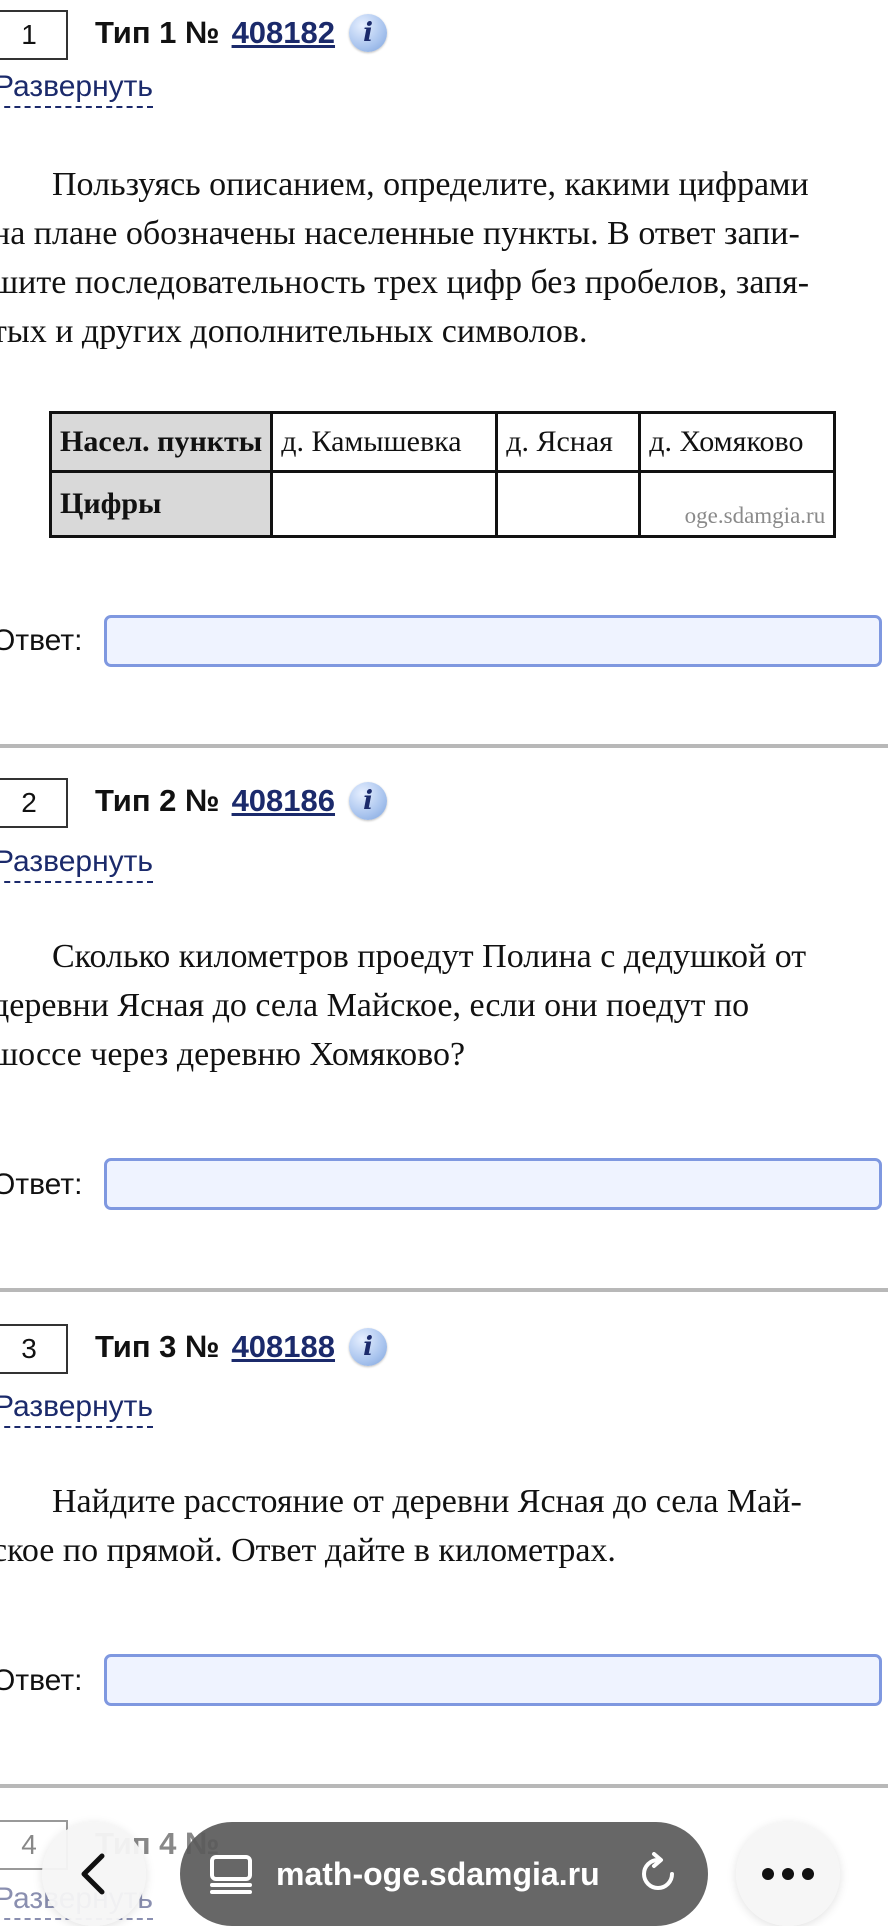 The image size is (888, 1926). I want to click on url-text: math-oge.sdamgia.ru, so click(438, 1873).